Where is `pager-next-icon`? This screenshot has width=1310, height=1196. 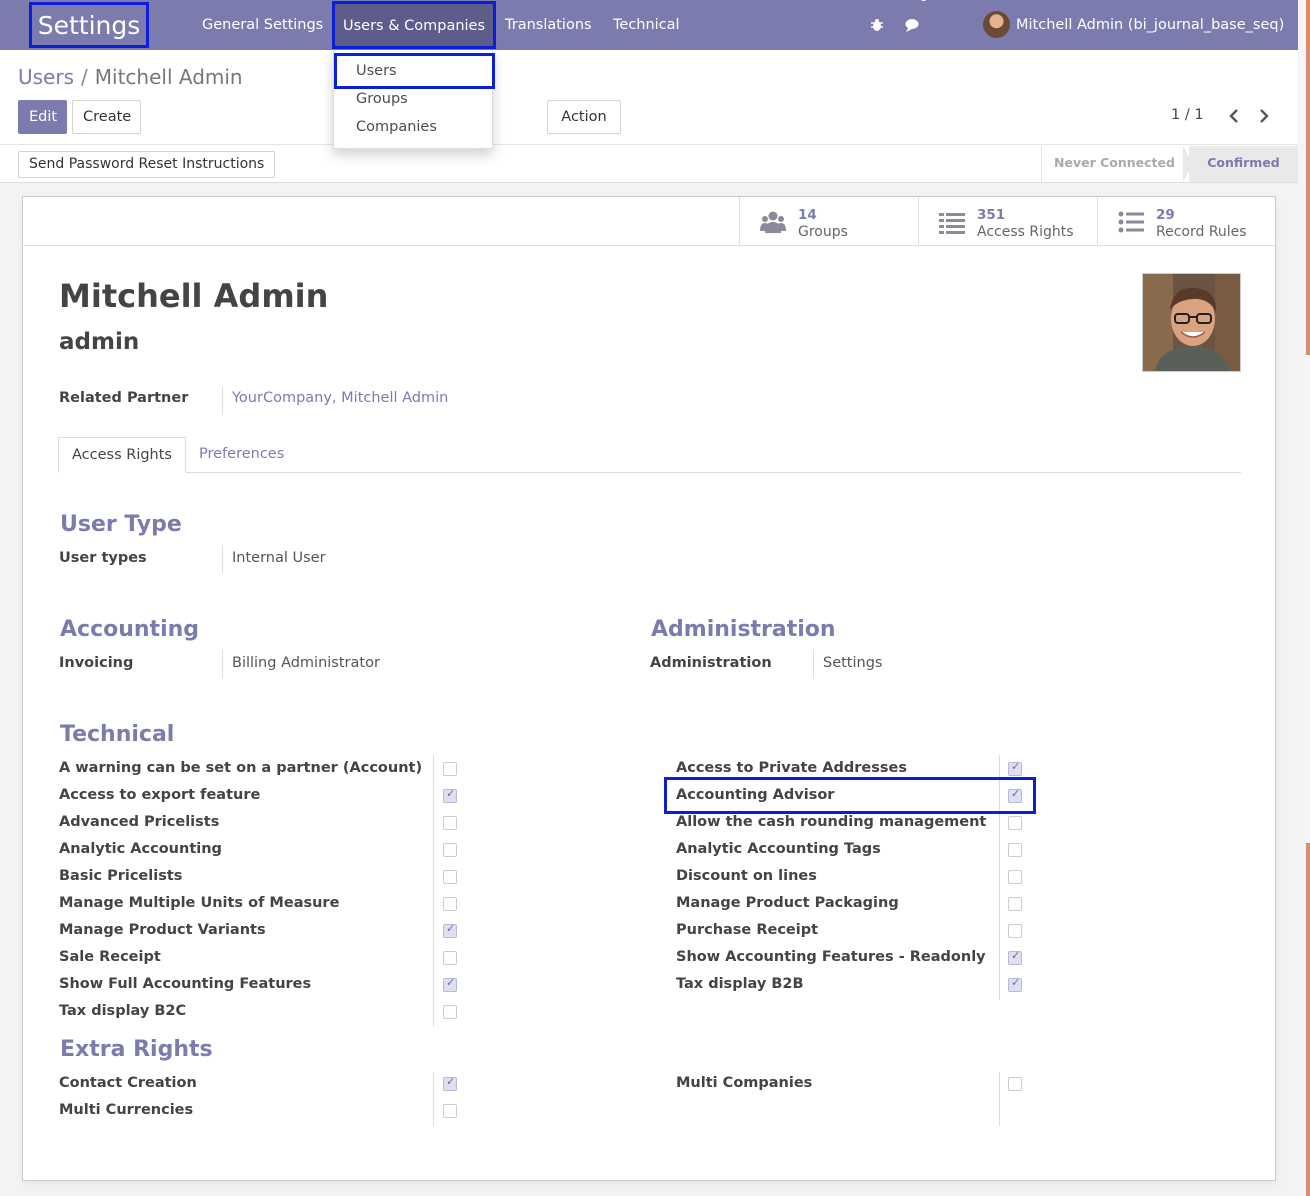 pager-next-icon is located at coordinates (1264, 117).